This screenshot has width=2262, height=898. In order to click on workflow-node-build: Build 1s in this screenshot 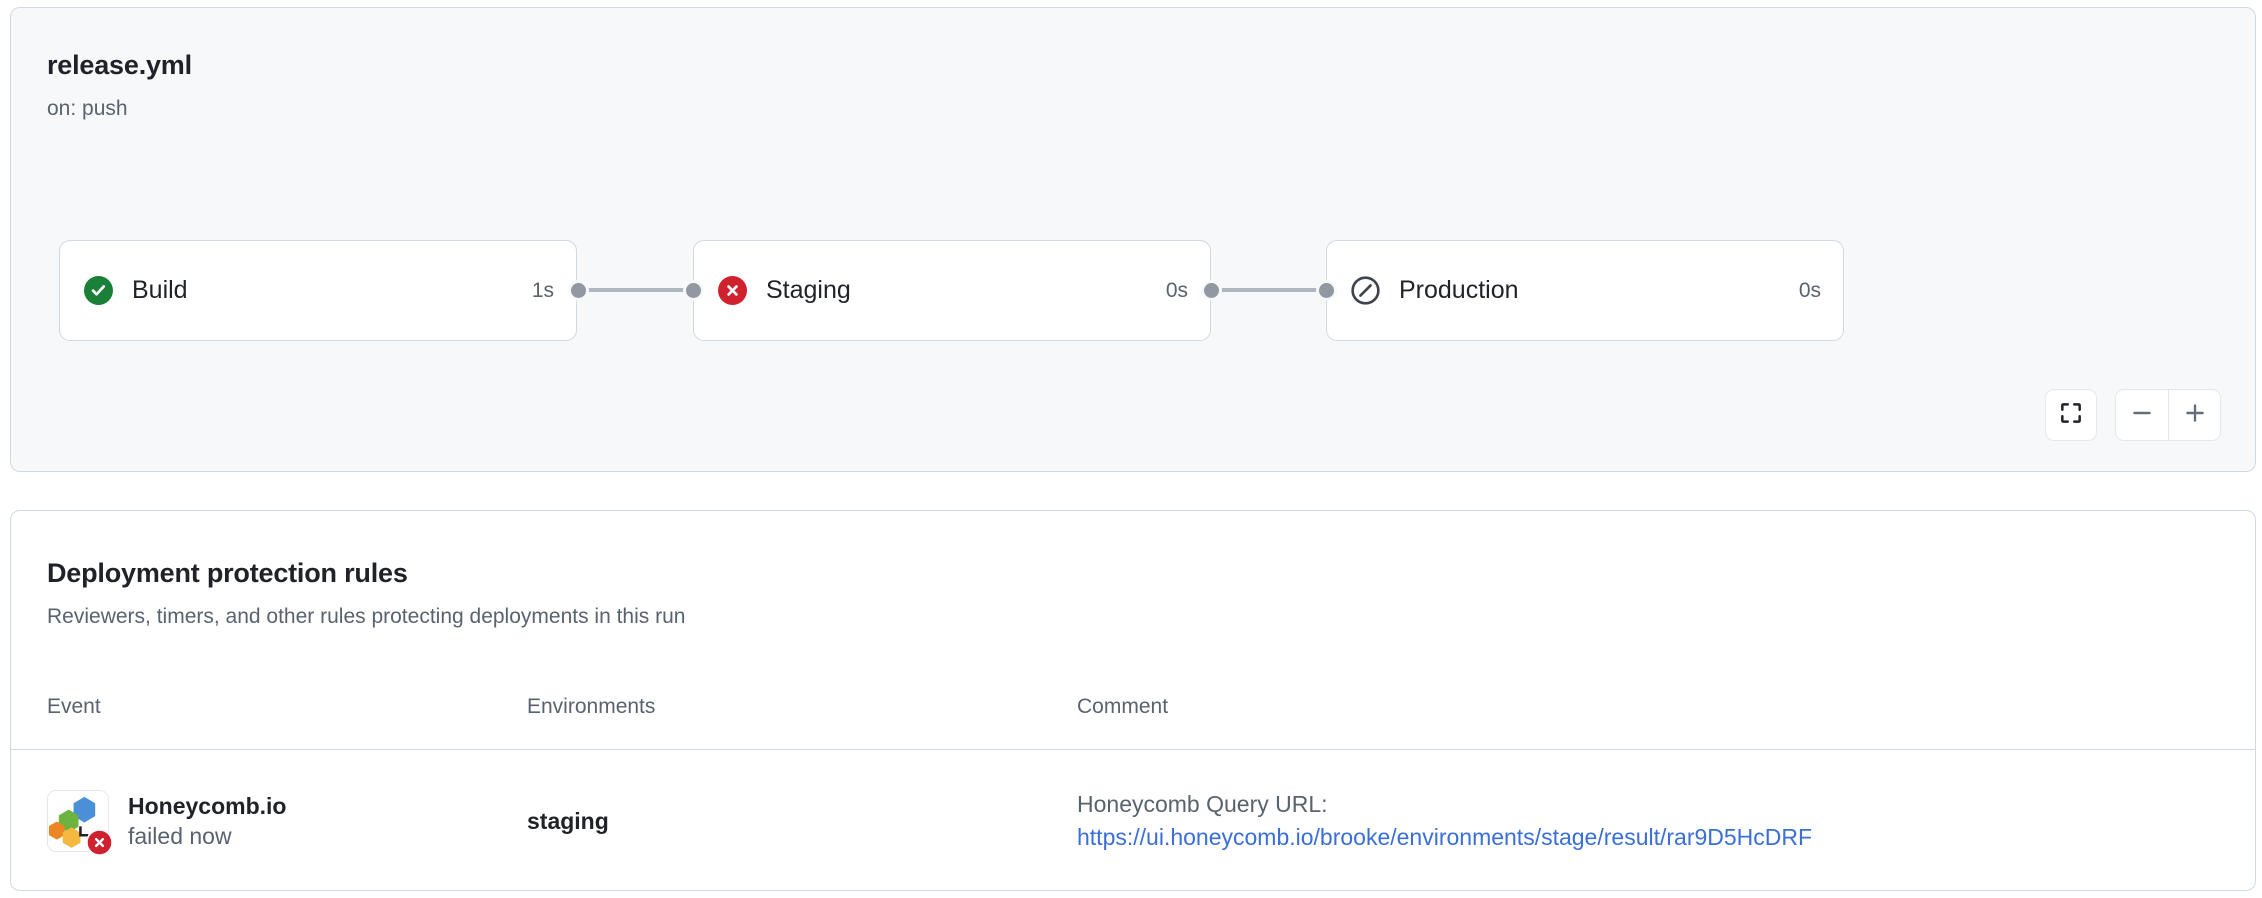, I will do `click(318, 290)`.